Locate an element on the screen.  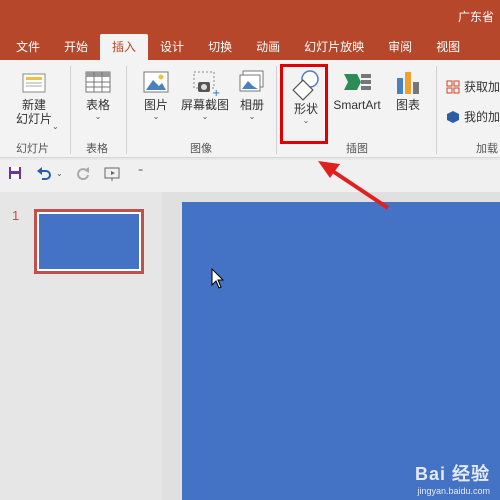
watermark-url: jingyan.baidu.com is located at coordinates (453, 491).